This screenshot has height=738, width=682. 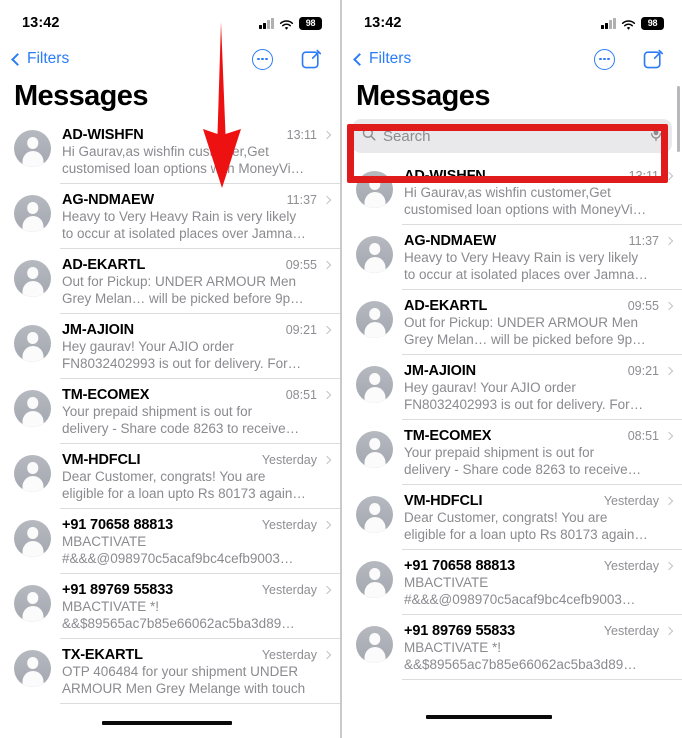 What do you see at coordinates (460, 631) in the screenshot?
I see `message-sender: +91 89769 55833` at bounding box center [460, 631].